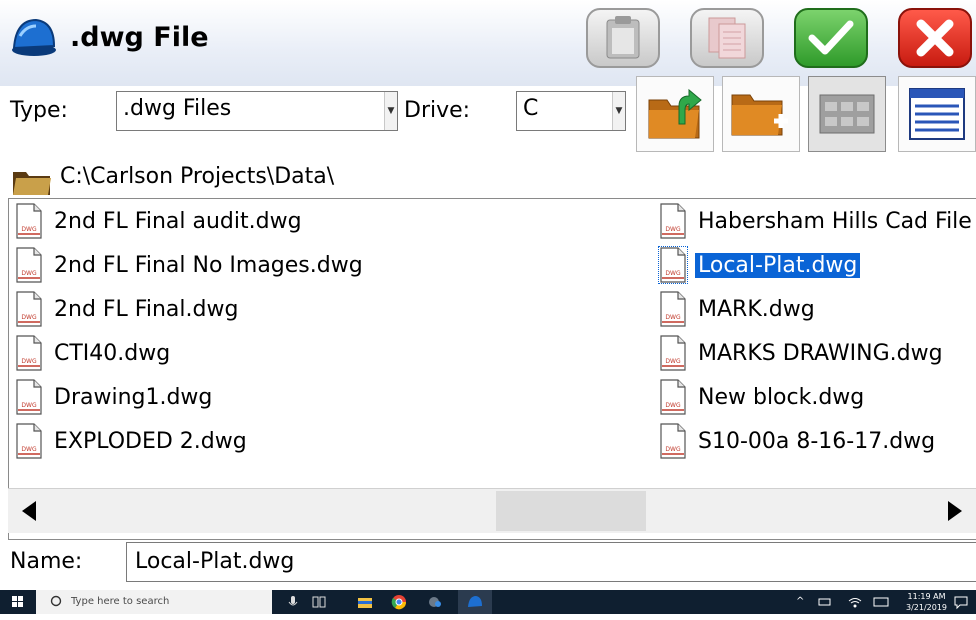 This screenshot has width=976, height=620. What do you see at coordinates (178, 221) in the screenshot?
I see `file-name: 2nd FL Final audit.dwg` at bounding box center [178, 221].